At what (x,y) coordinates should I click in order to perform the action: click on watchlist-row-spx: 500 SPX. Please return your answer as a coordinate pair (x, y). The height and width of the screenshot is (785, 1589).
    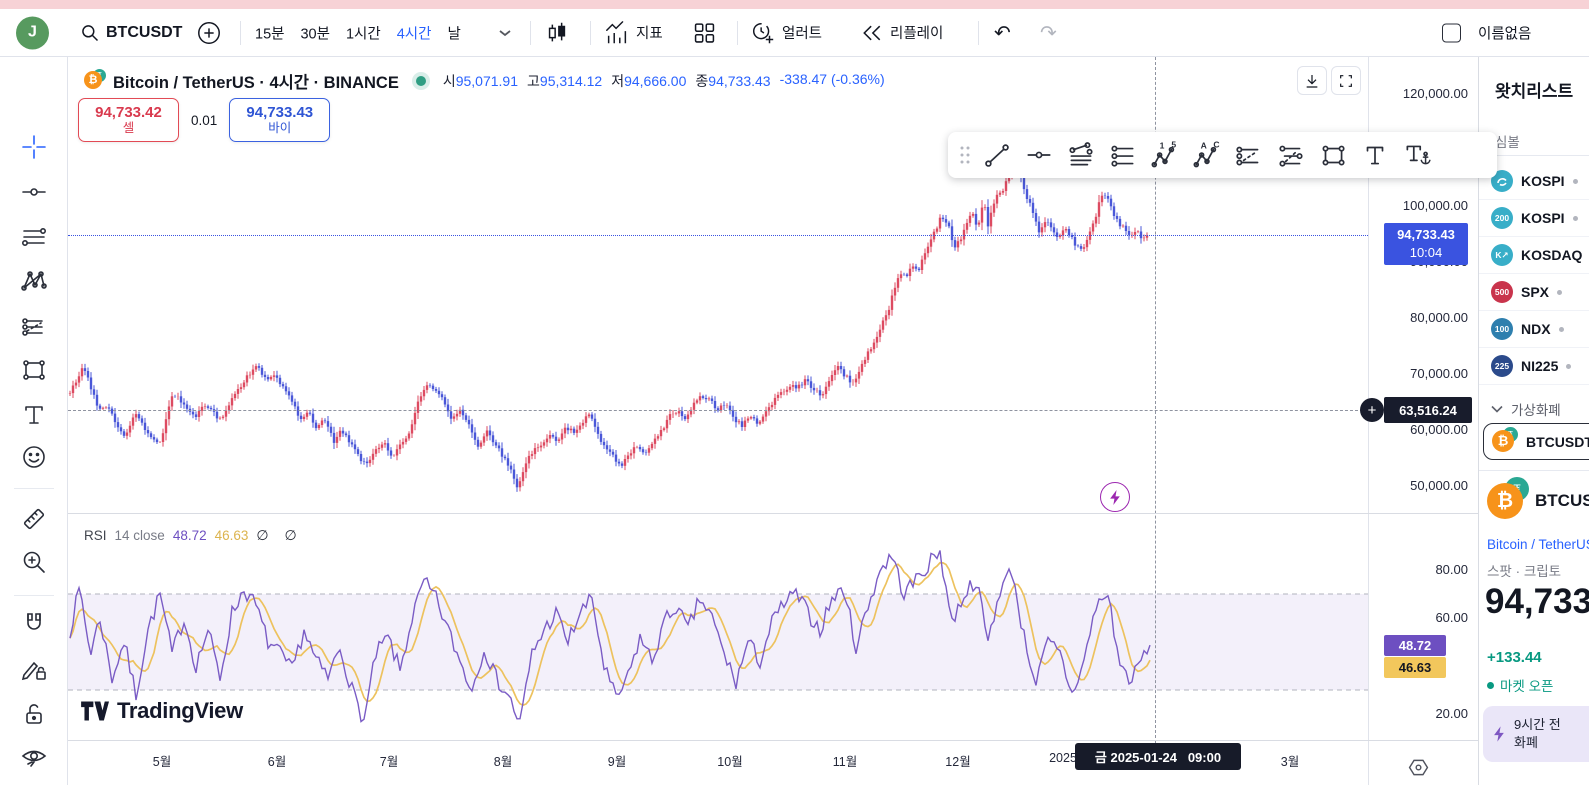
    Looking at the image, I should click on (1534, 292).